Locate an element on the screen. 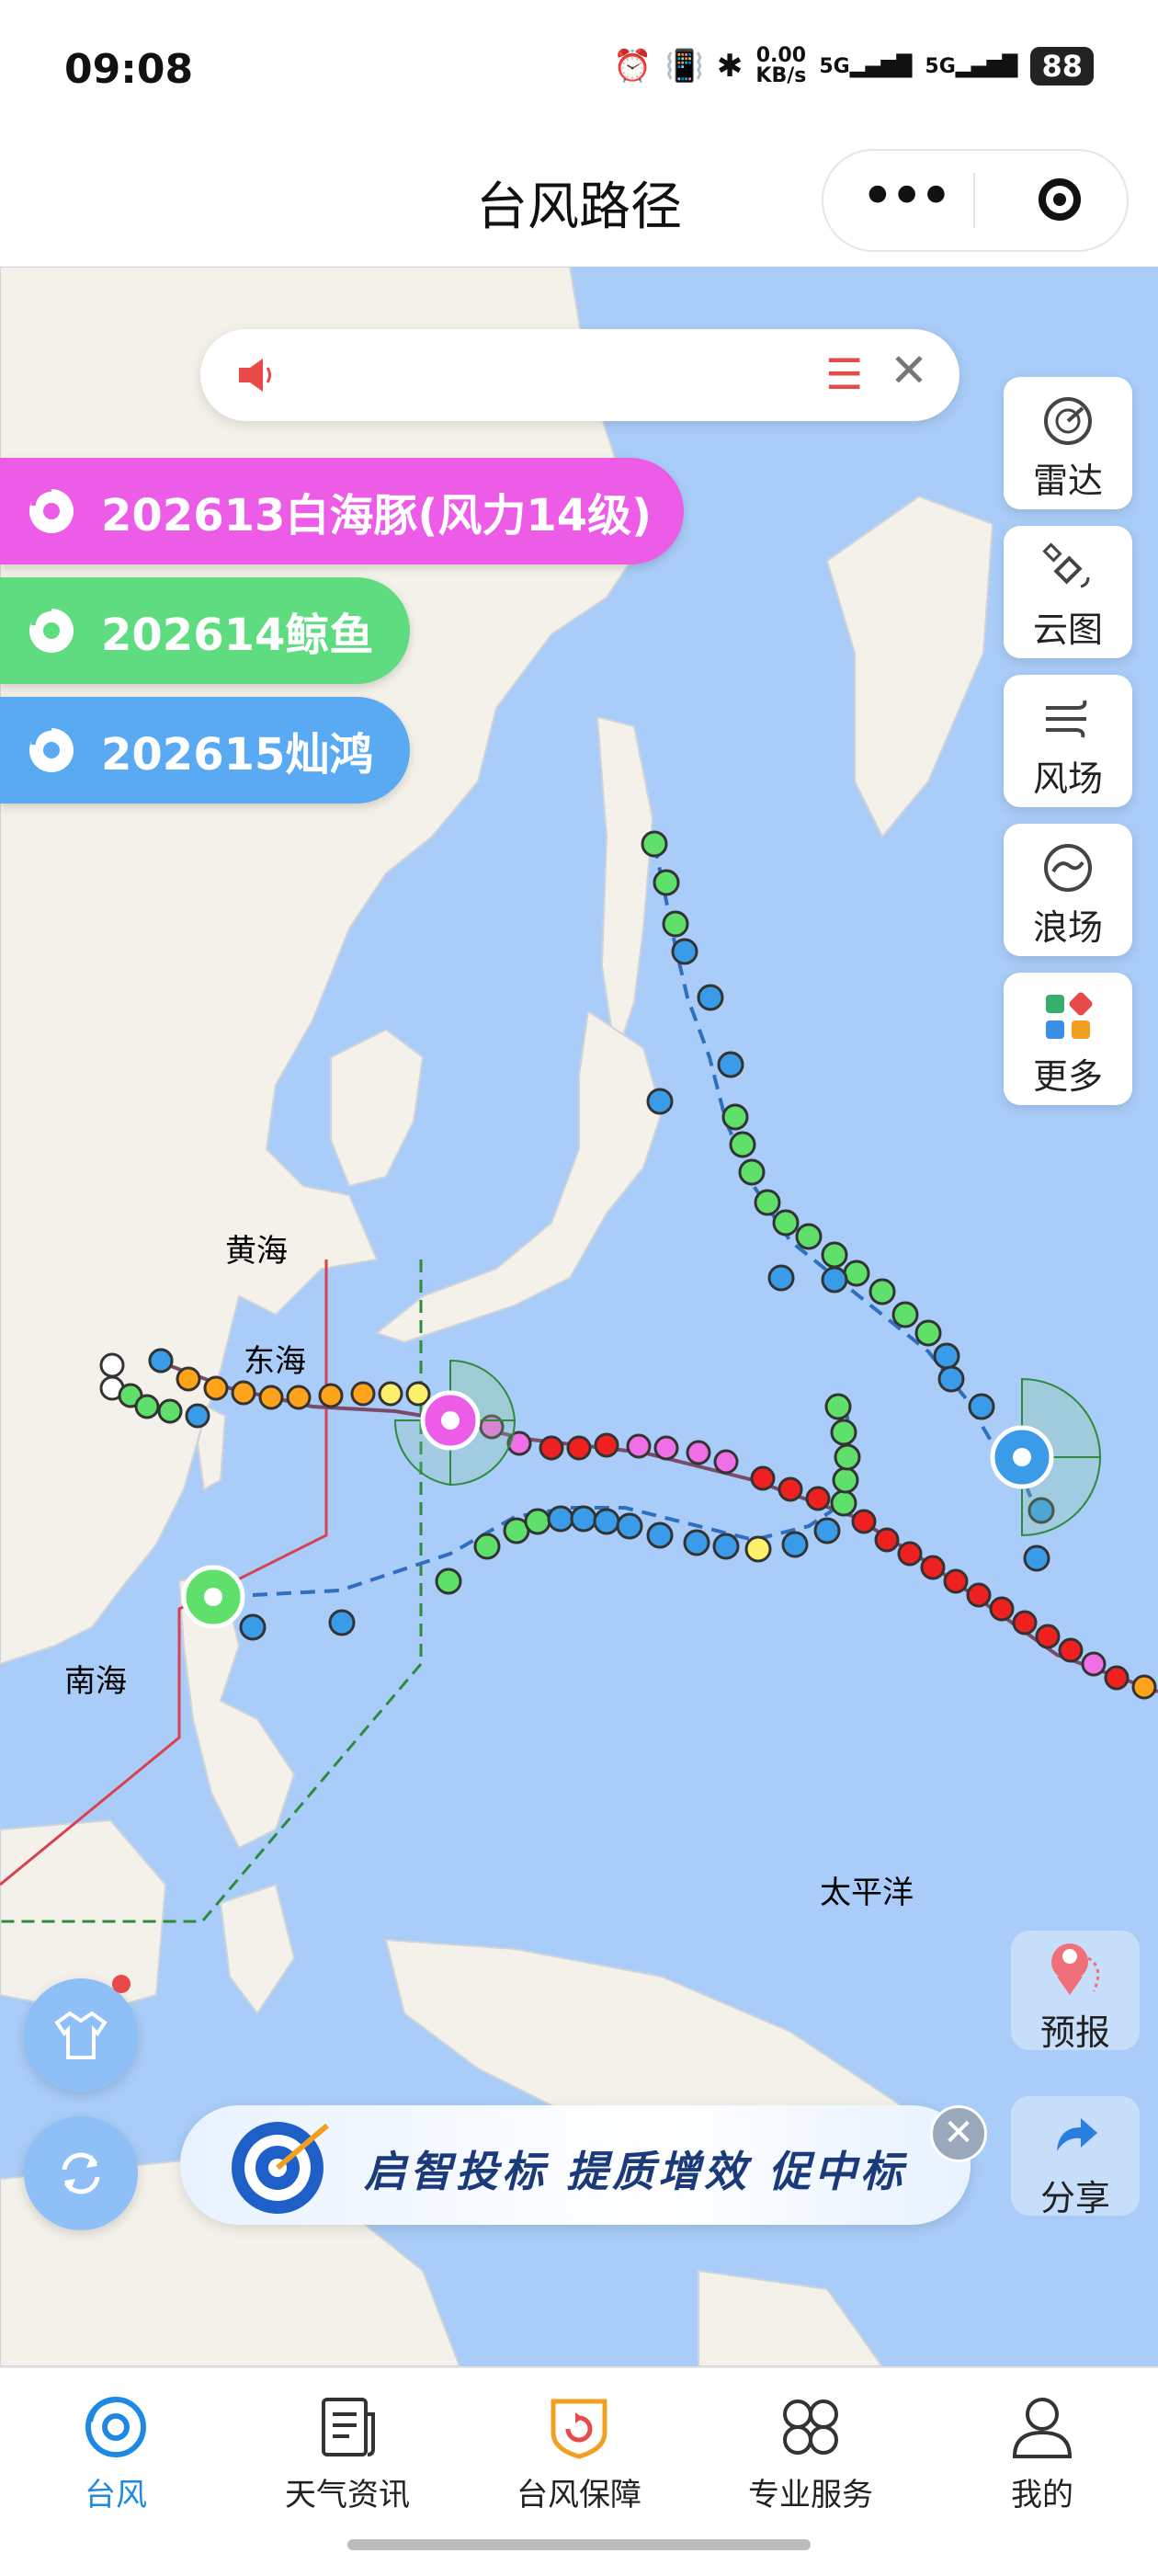  forecast-button: 预报 is located at coordinates (1075, 1992).